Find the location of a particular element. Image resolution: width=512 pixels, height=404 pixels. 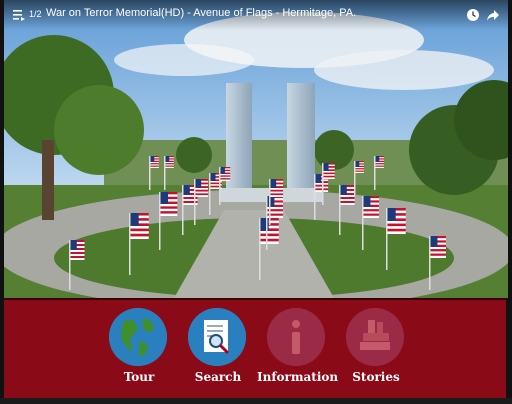

globe-icon is located at coordinates (138, 337).